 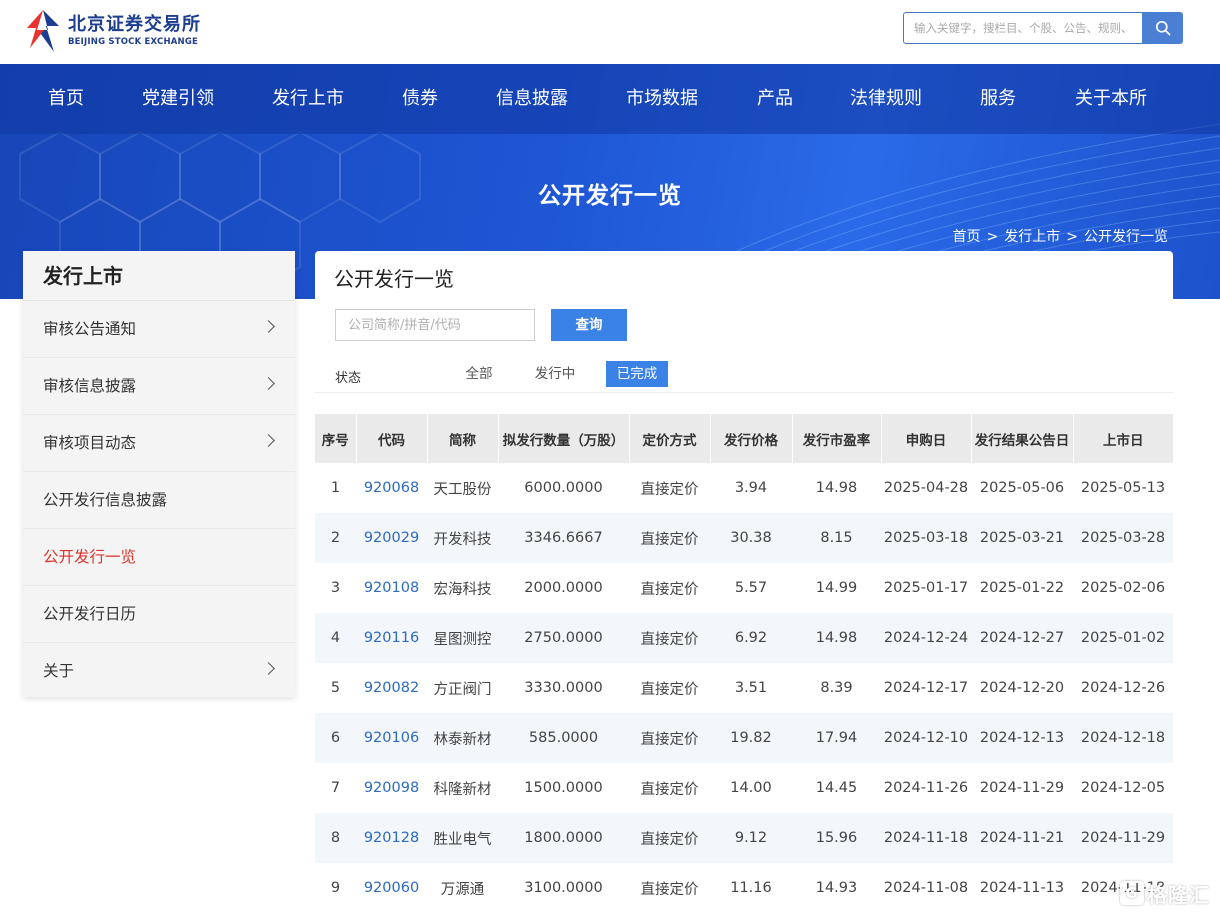 What do you see at coordinates (998, 99) in the screenshot?
I see `nav-item-services: 服务` at bounding box center [998, 99].